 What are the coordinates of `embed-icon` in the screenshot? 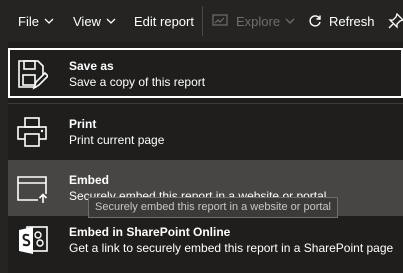 It's located at (32, 188).